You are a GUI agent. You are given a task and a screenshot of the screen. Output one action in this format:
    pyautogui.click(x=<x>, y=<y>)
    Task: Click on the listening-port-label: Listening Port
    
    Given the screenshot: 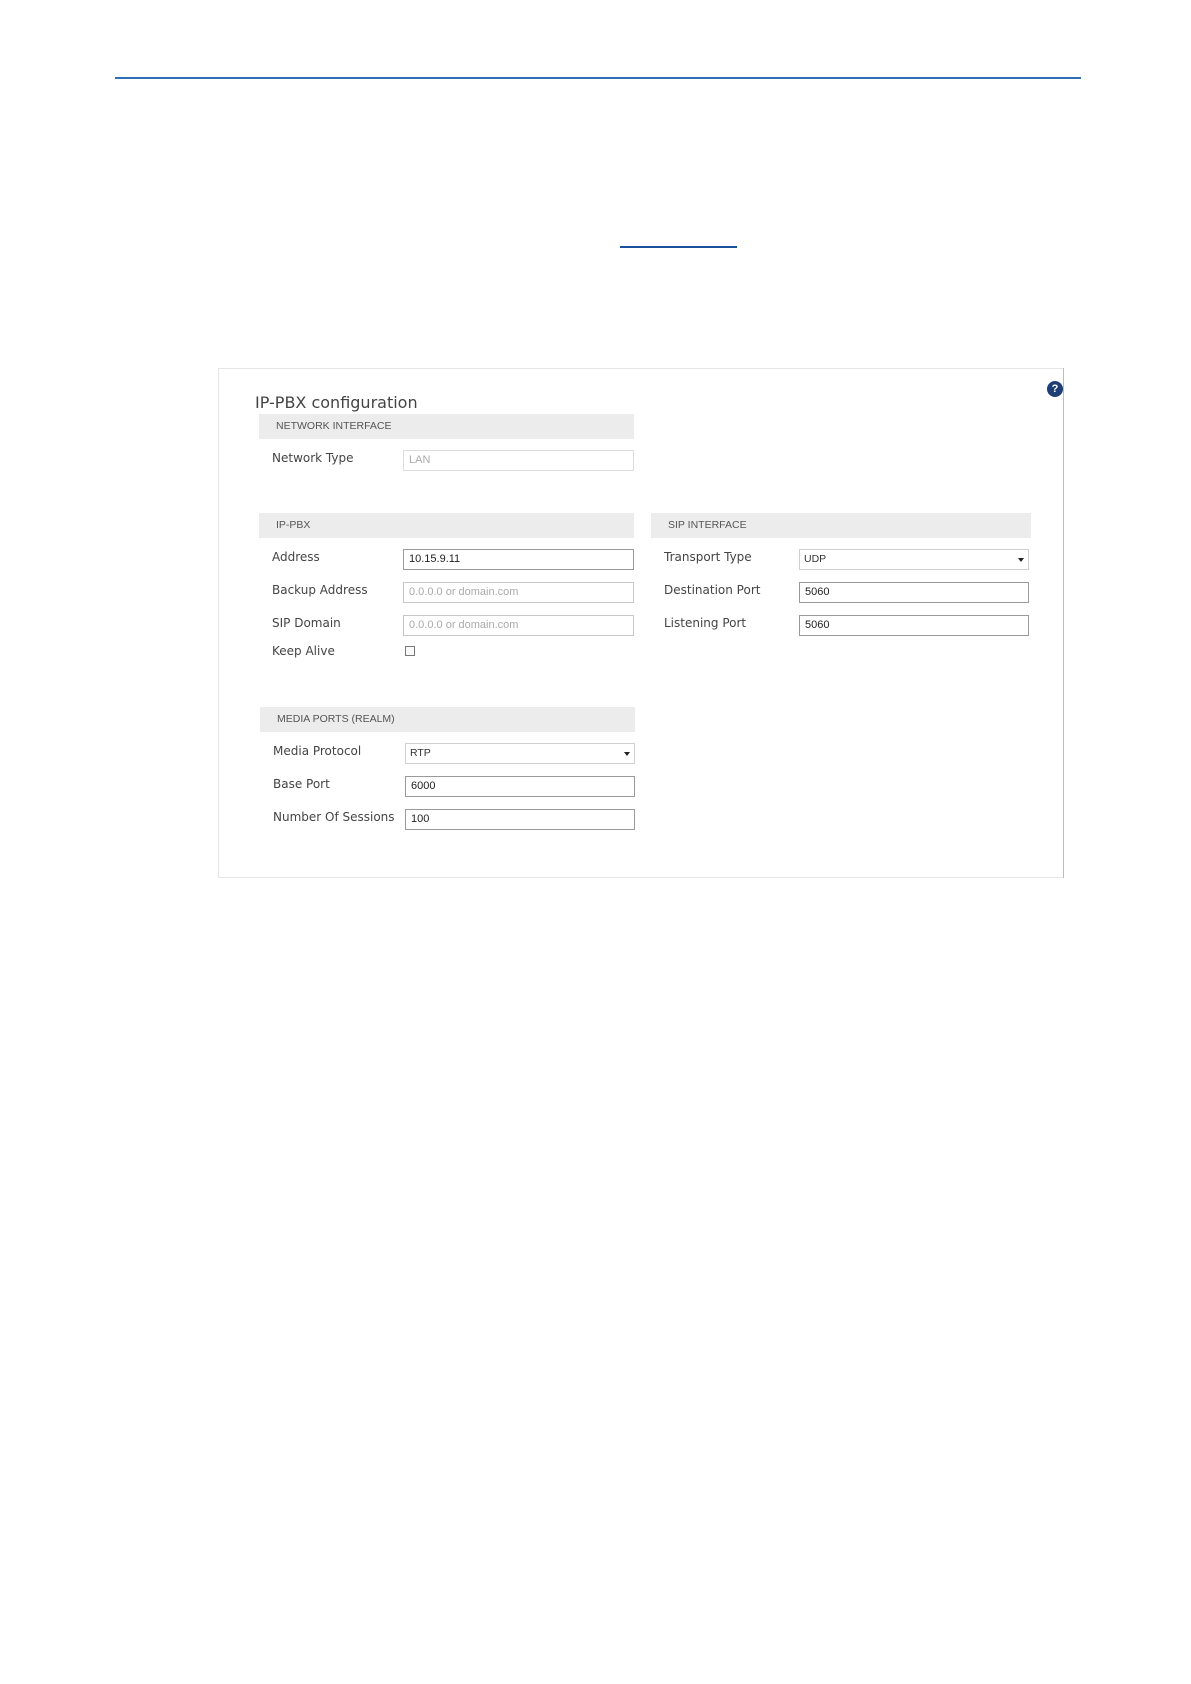 What is the action you would take?
    pyautogui.click(x=705, y=623)
    